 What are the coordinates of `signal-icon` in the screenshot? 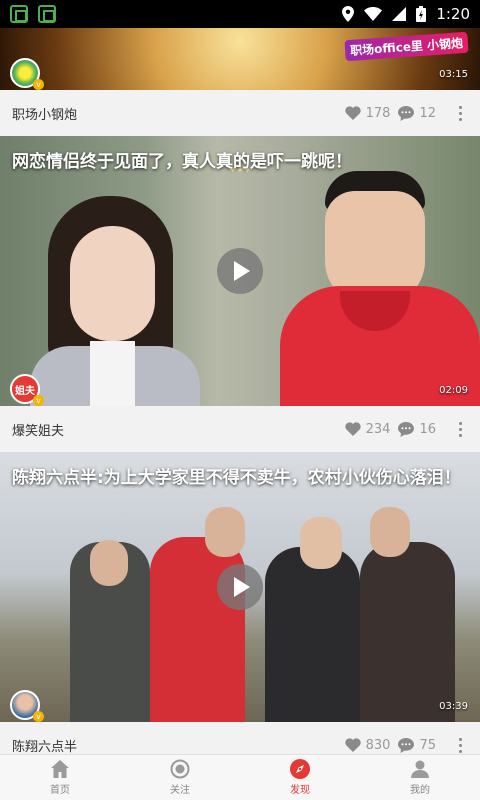 It's located at (399, 14).